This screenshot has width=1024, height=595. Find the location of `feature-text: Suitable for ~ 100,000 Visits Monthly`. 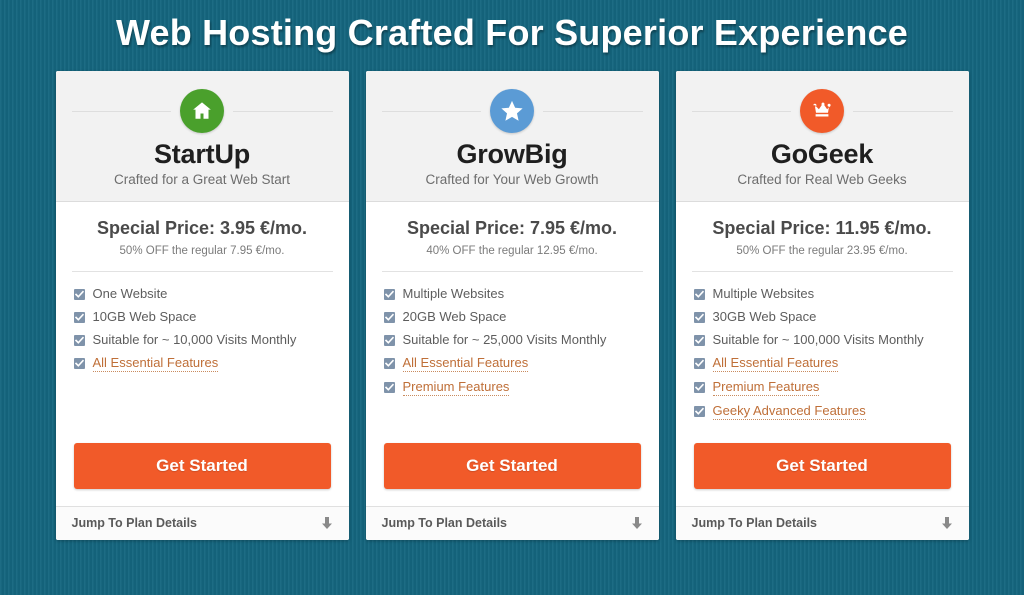

feature-text: Suitable for ~ 100,000 Visits Monthly is located at coordinates (818, 339).